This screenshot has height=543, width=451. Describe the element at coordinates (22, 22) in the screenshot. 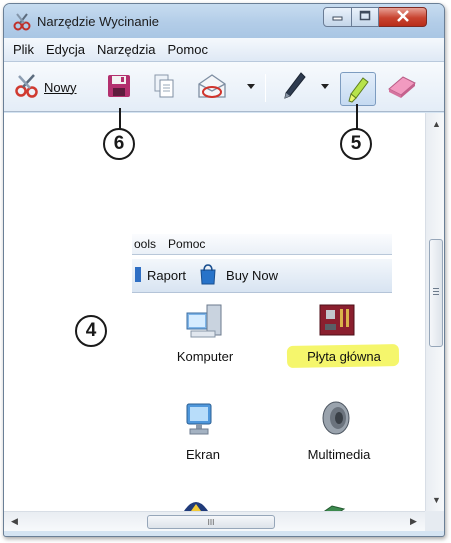

I see `scissors-app-icon` at that location.